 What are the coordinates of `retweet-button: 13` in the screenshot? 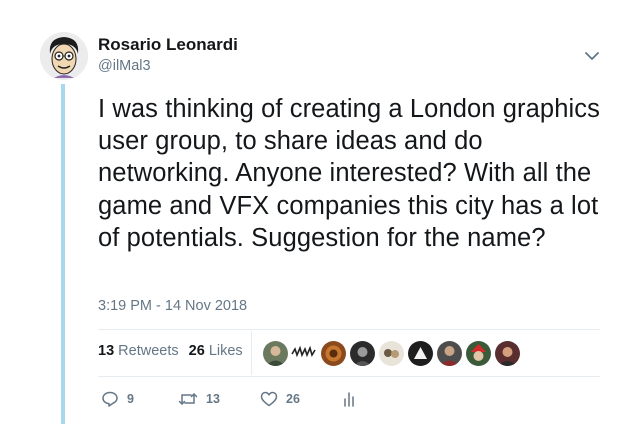 It's located at (199, 399).